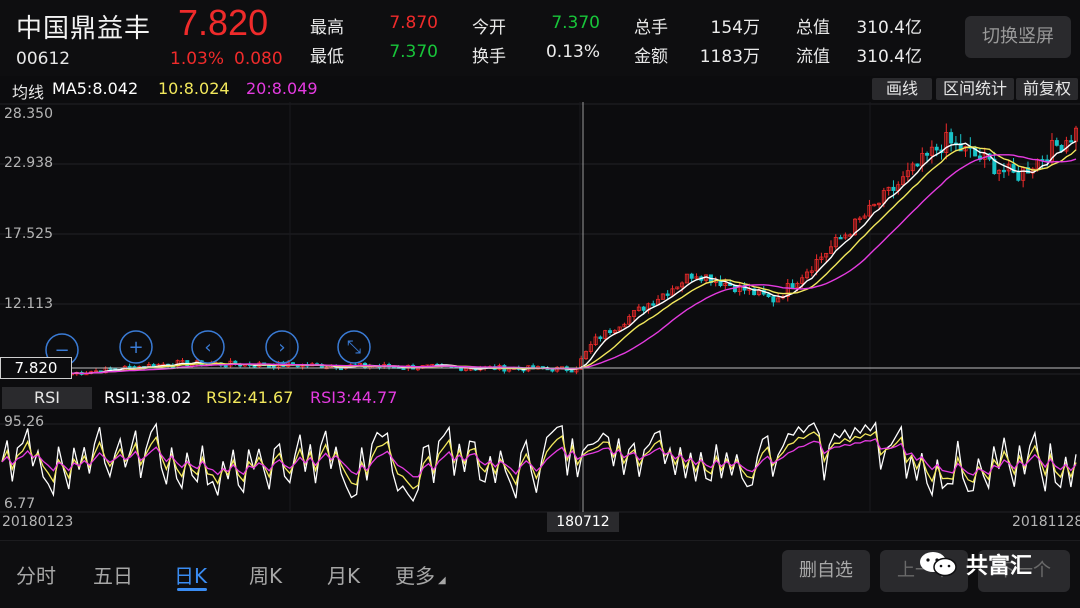 This screenshot has width=1080, height=608. What do you see at coordinates (1046, 522) in the screenshot?
I see `date-end: 20181128` at bounding box center [1046, 522].